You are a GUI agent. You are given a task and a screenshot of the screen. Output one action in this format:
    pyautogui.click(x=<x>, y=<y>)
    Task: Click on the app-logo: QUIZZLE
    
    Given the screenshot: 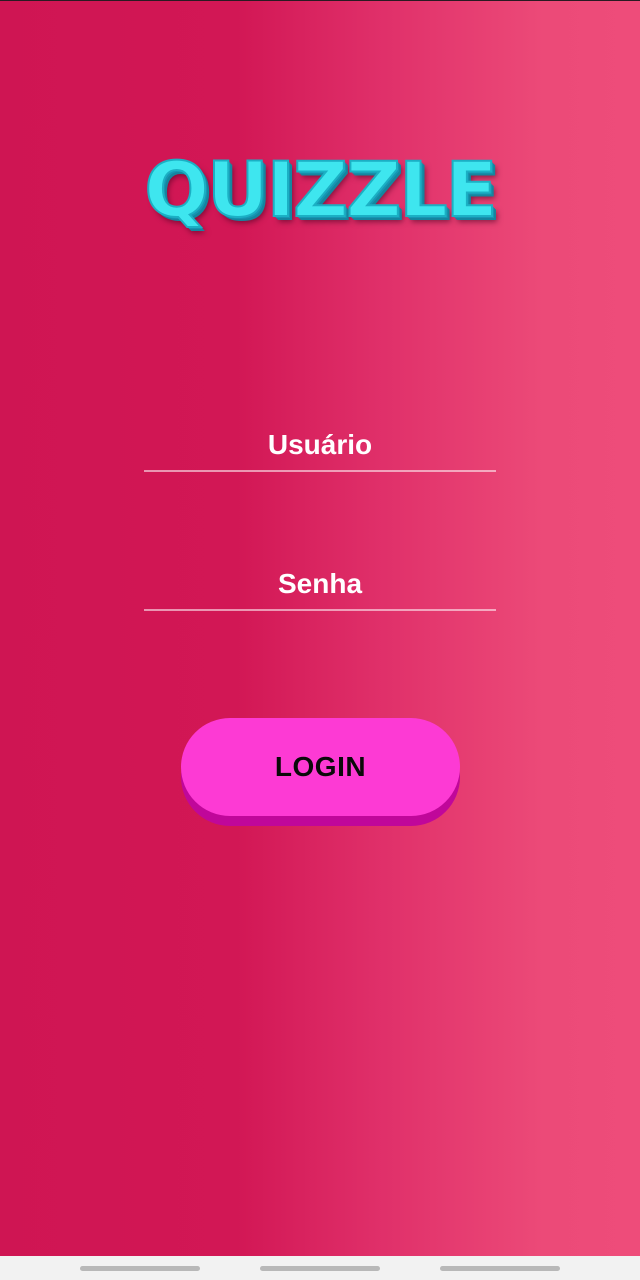 What is the action you would take?
    pyautogui.click(x=320, y=189)
    